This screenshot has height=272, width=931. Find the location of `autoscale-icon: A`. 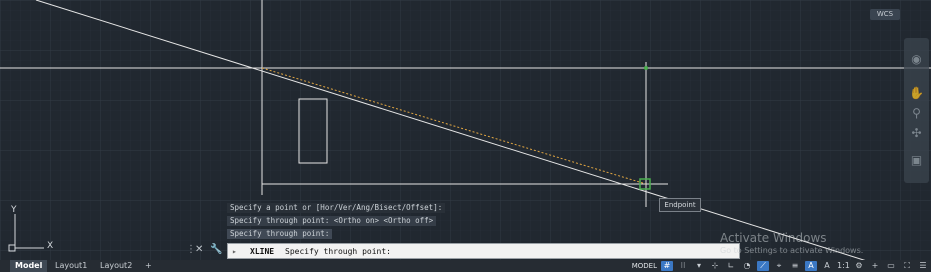

autoscale-icon: A is located at coordinates (827, 266).